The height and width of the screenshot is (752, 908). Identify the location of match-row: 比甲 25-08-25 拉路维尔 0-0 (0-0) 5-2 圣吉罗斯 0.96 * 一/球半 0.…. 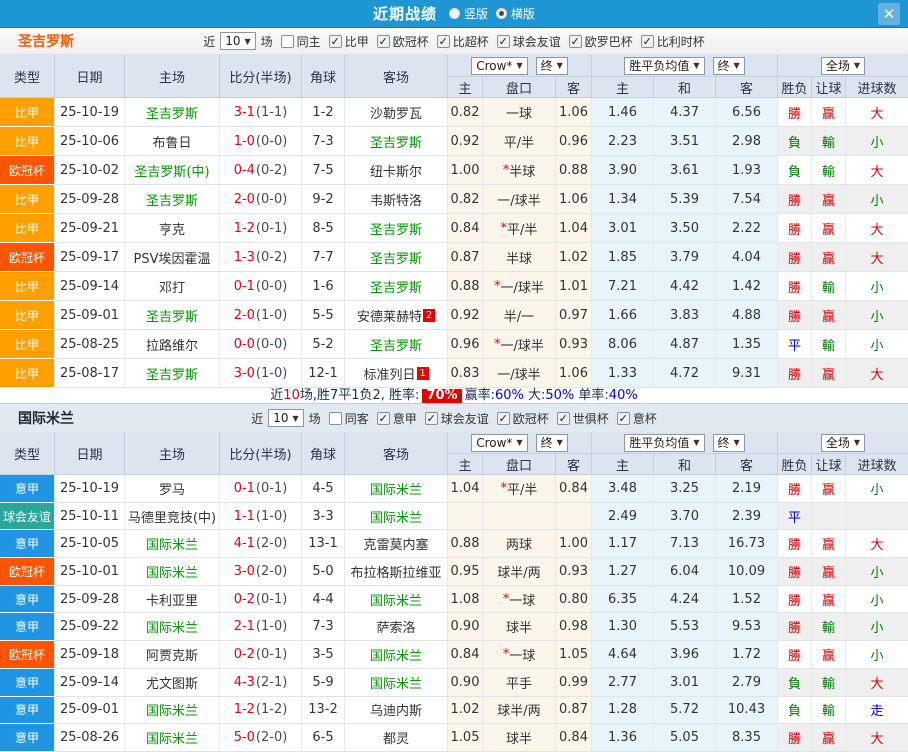
(454, 344).